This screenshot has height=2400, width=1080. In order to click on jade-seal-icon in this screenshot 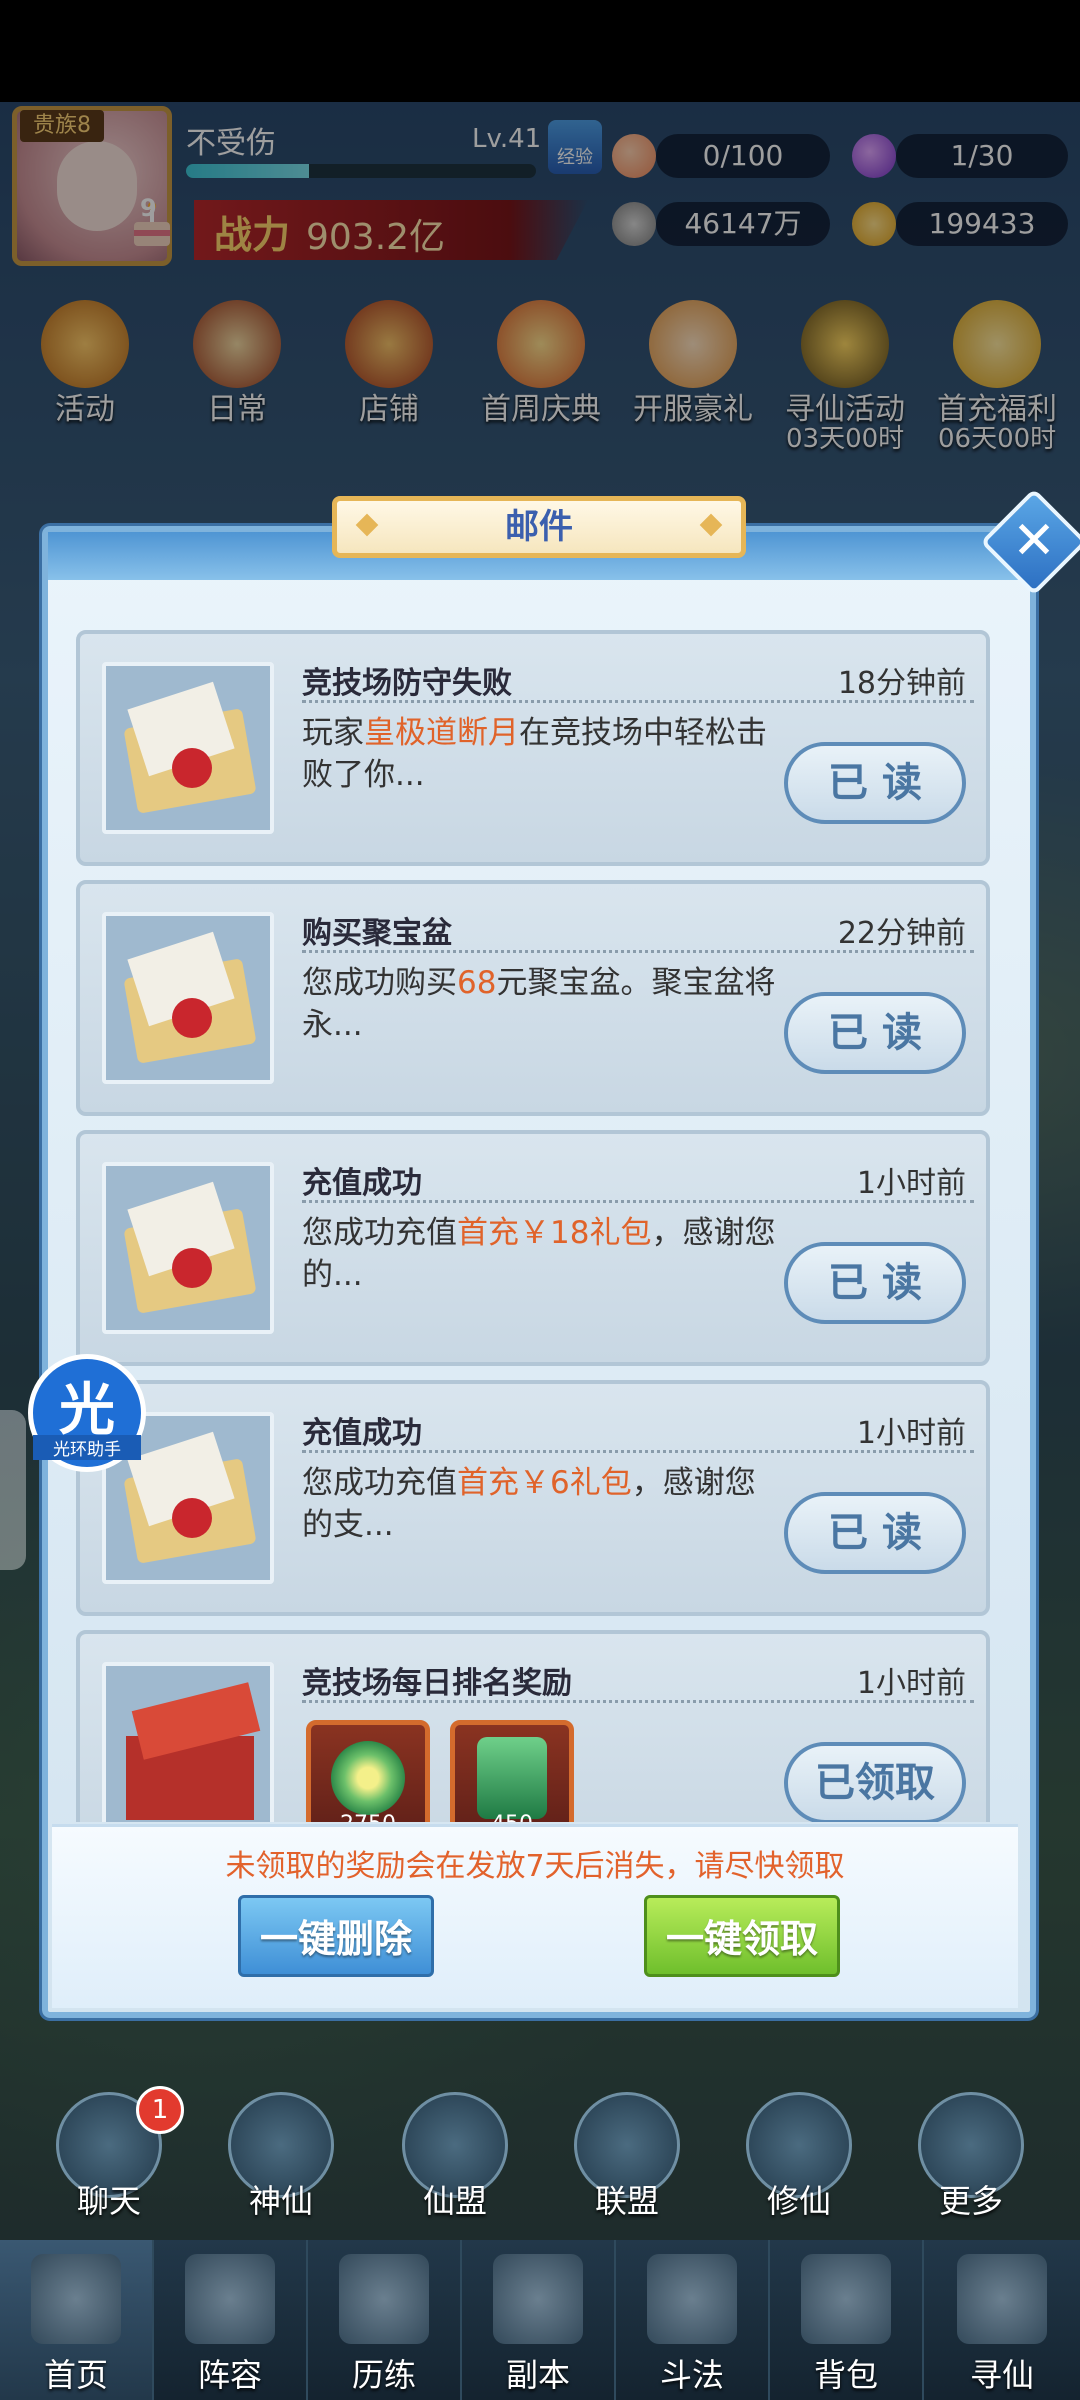, I will do `click(512, 1778)`.